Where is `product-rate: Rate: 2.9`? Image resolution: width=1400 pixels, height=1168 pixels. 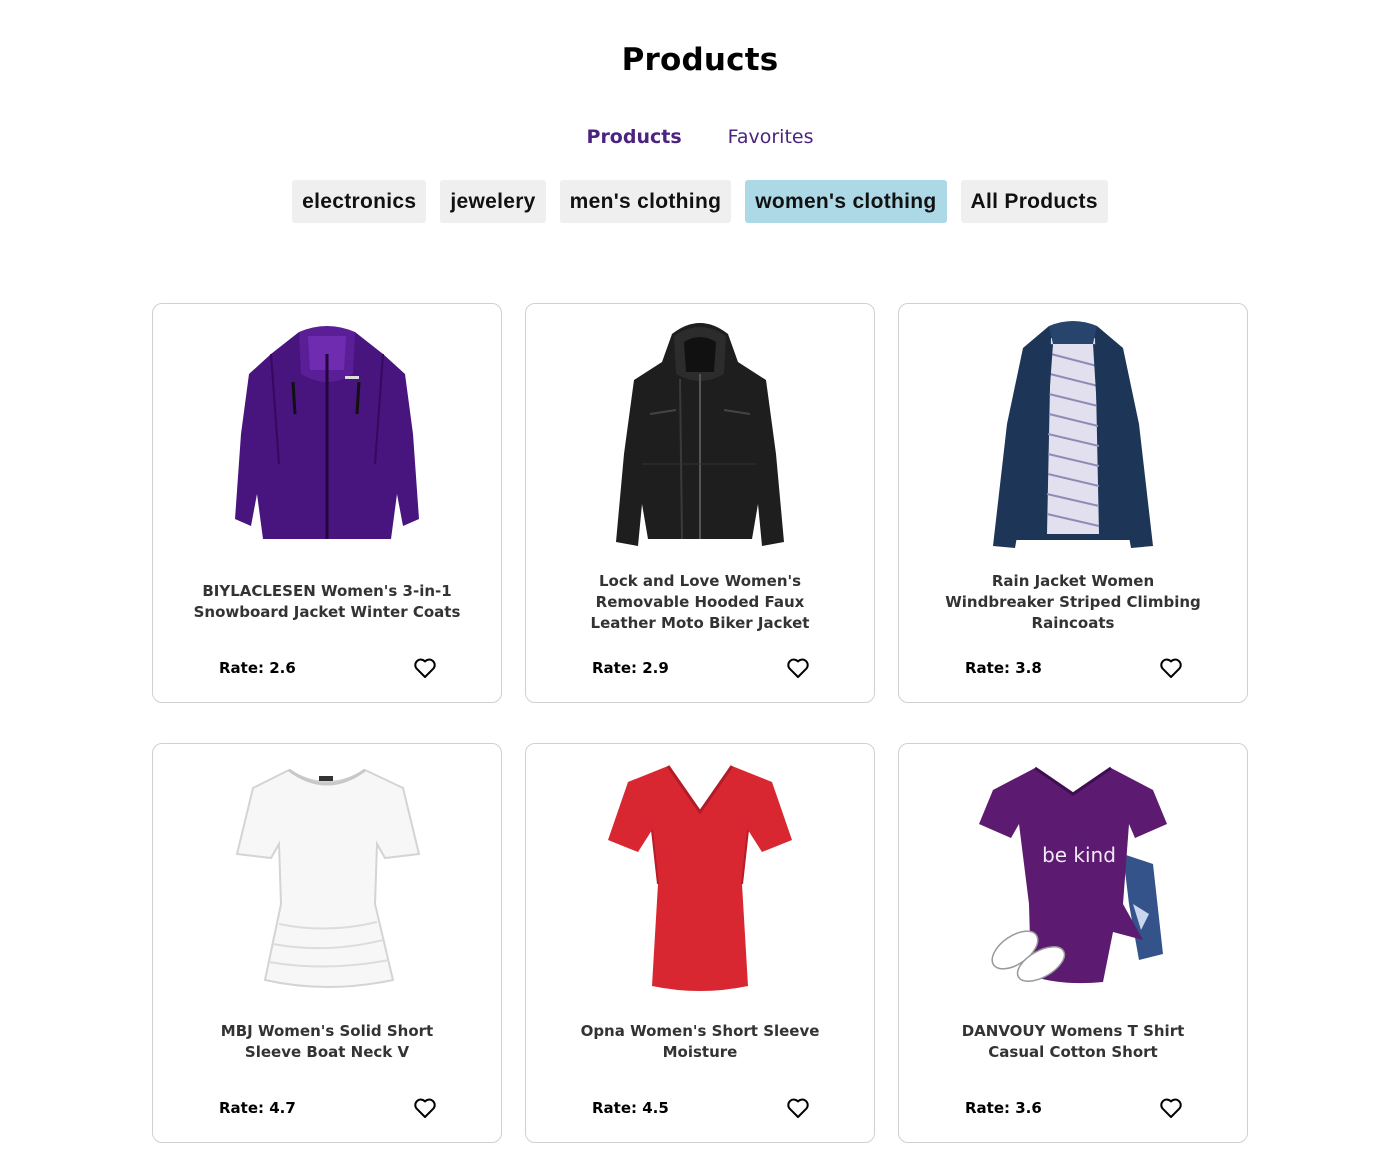 product-rate: Rate: 2.9 is located at coordinates (630, 668).